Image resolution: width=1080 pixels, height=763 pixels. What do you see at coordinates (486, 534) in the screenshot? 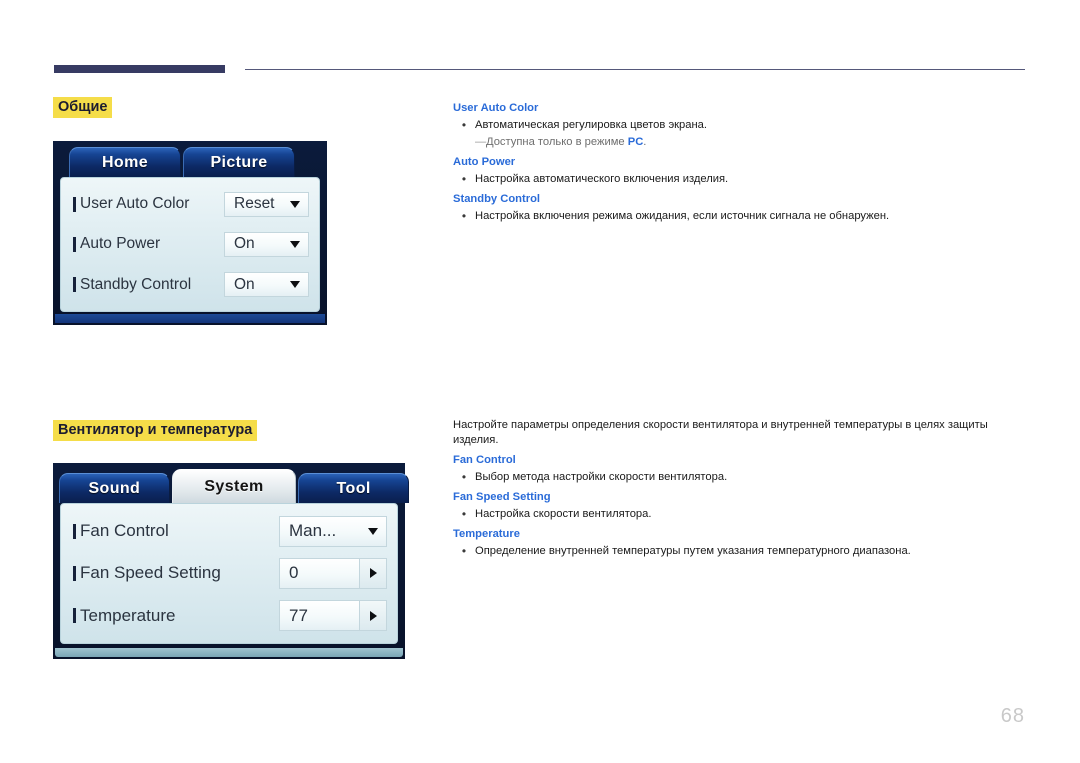
I see `term-temperature: Temperature` at bounding box center [486, 534].